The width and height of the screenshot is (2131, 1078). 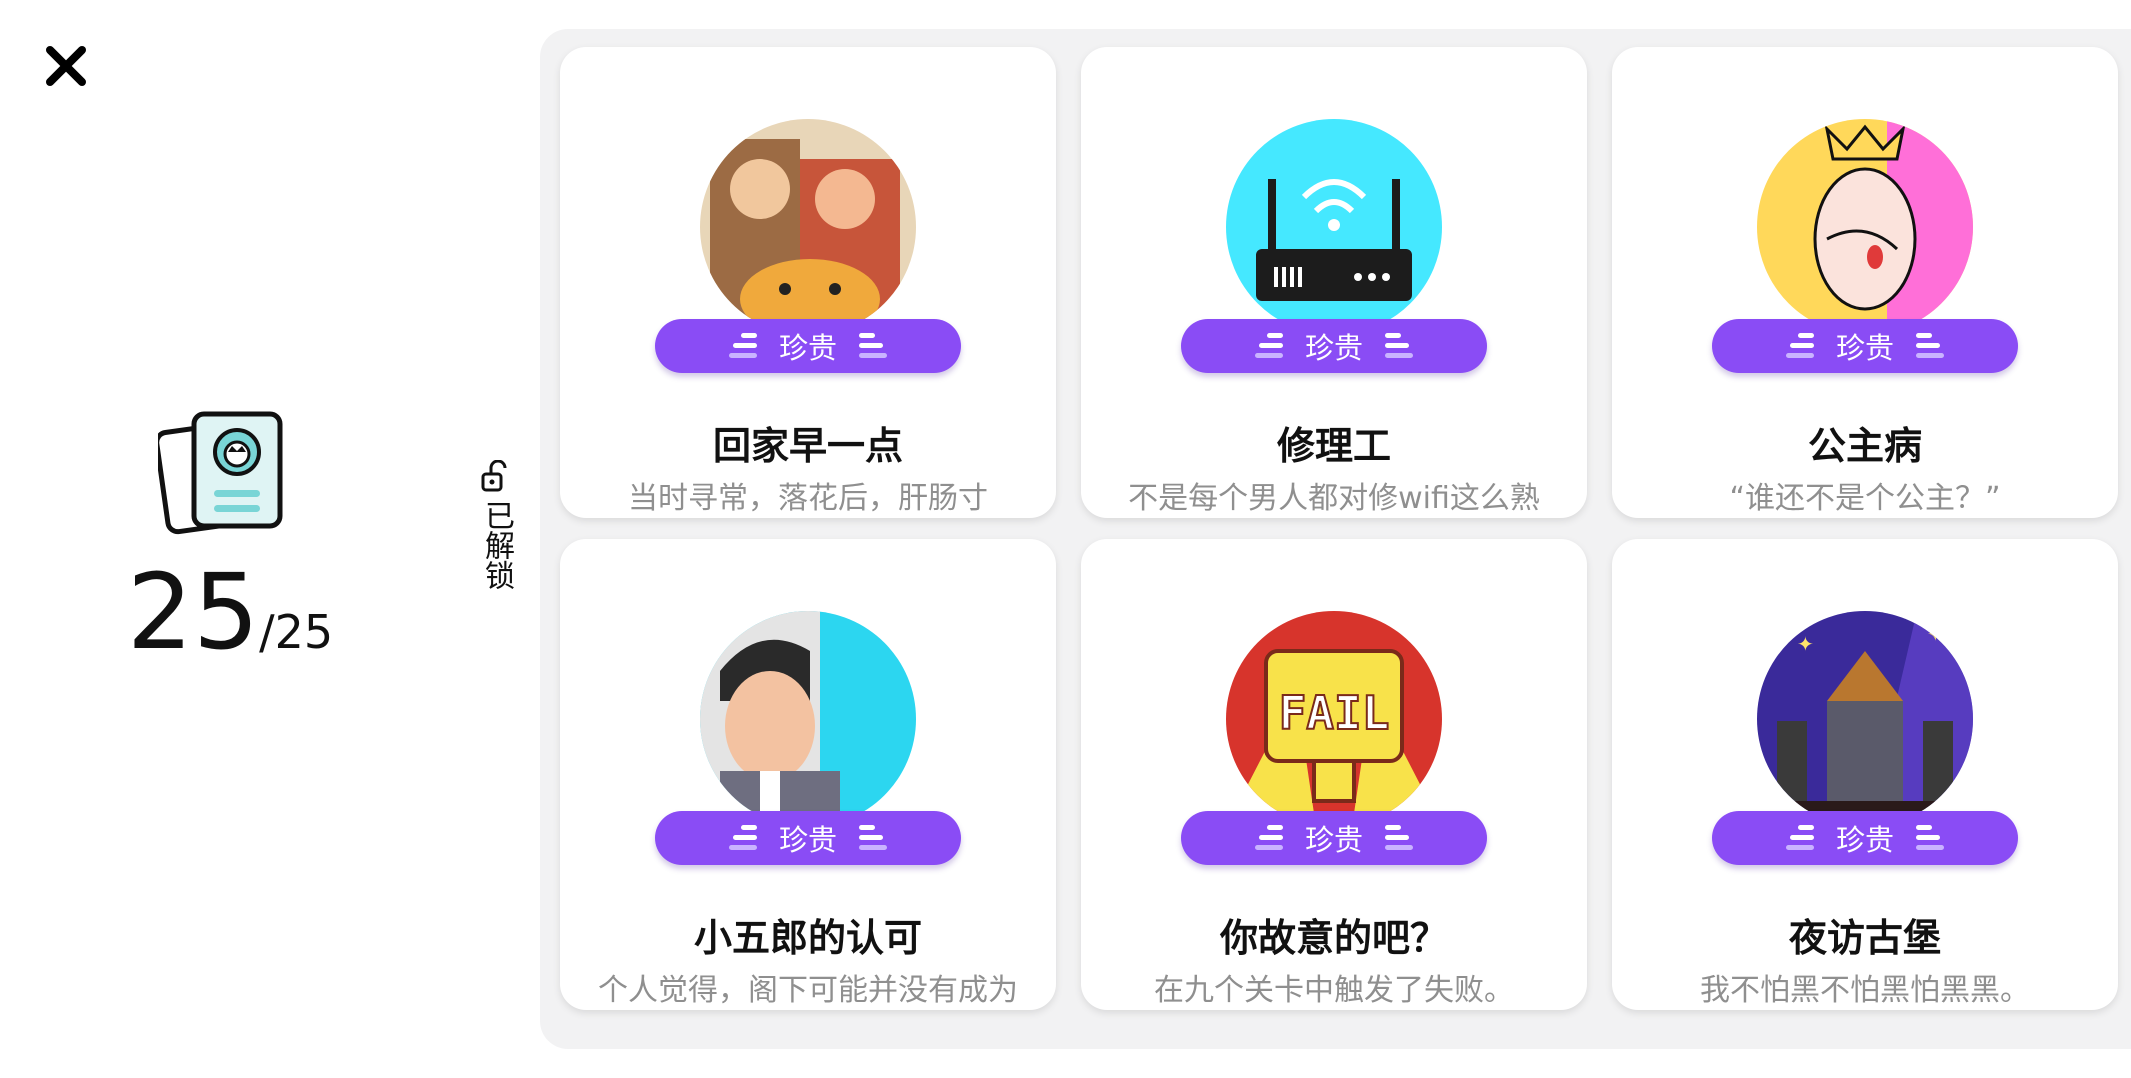 What do you see at coordinates (1864, 446) in the screenshot?
I see `achievement-title: 公主病` at bounding box center [1864, 446].